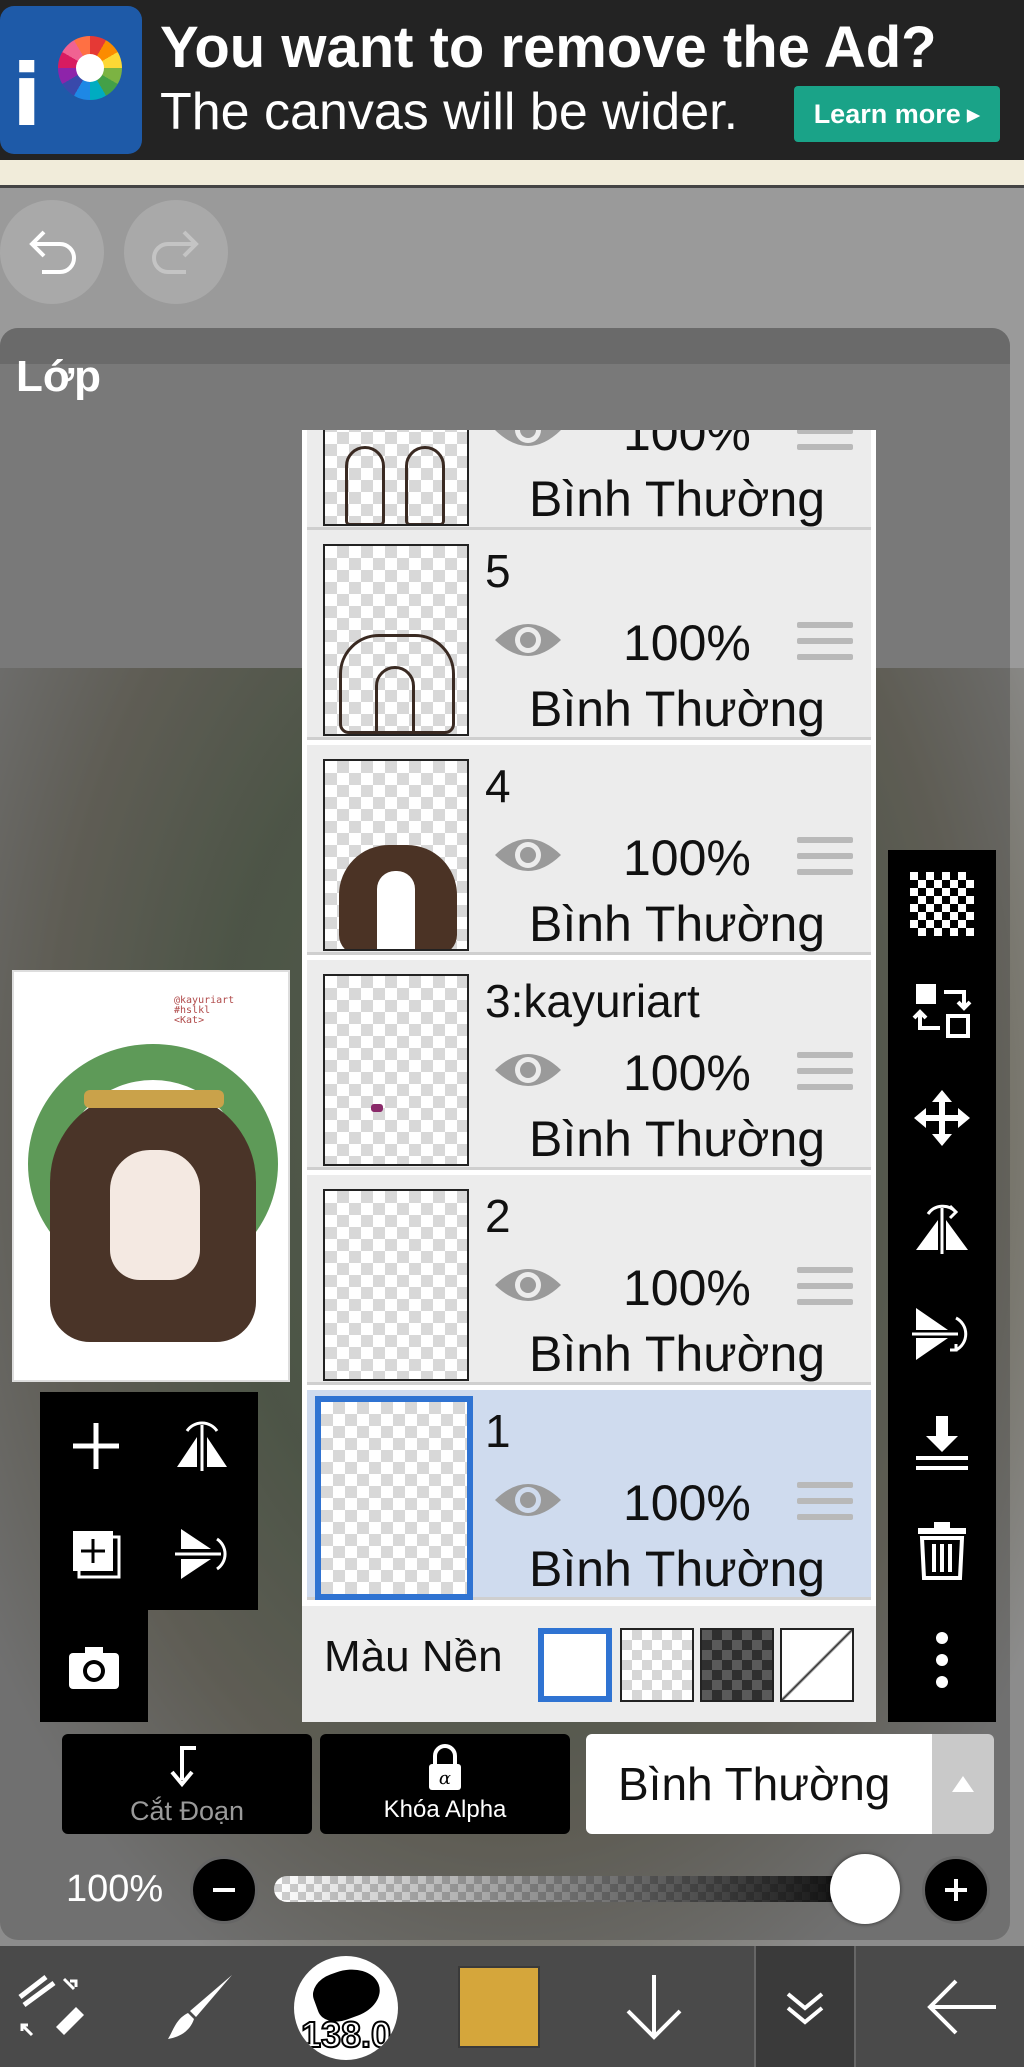 The height and width of the screenshot is (2067, 1024). What do you see at coordinates (865, 1889) in the screenshot?
I see `opacity-slider-knob` at bounding box center [865, 1889].